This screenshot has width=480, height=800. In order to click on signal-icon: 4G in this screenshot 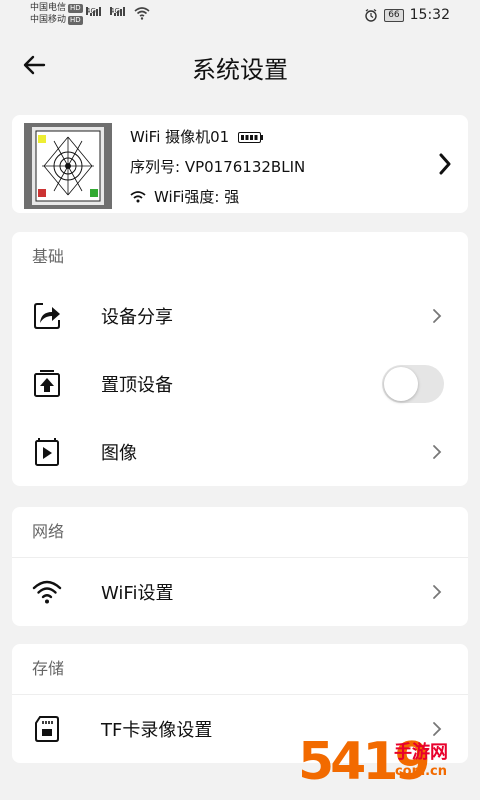, I will do `click(93, 11)`.